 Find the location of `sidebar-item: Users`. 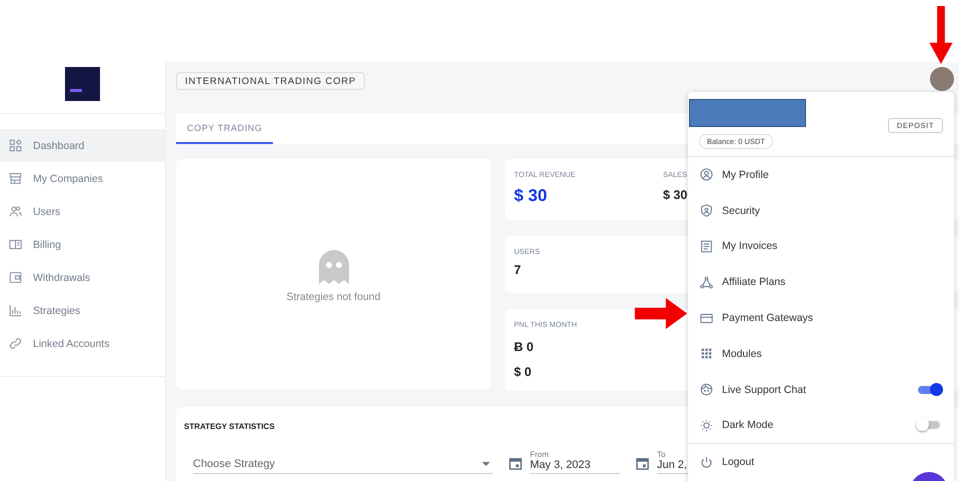

sidebar-item: Users is located at coordinates (82, 211).